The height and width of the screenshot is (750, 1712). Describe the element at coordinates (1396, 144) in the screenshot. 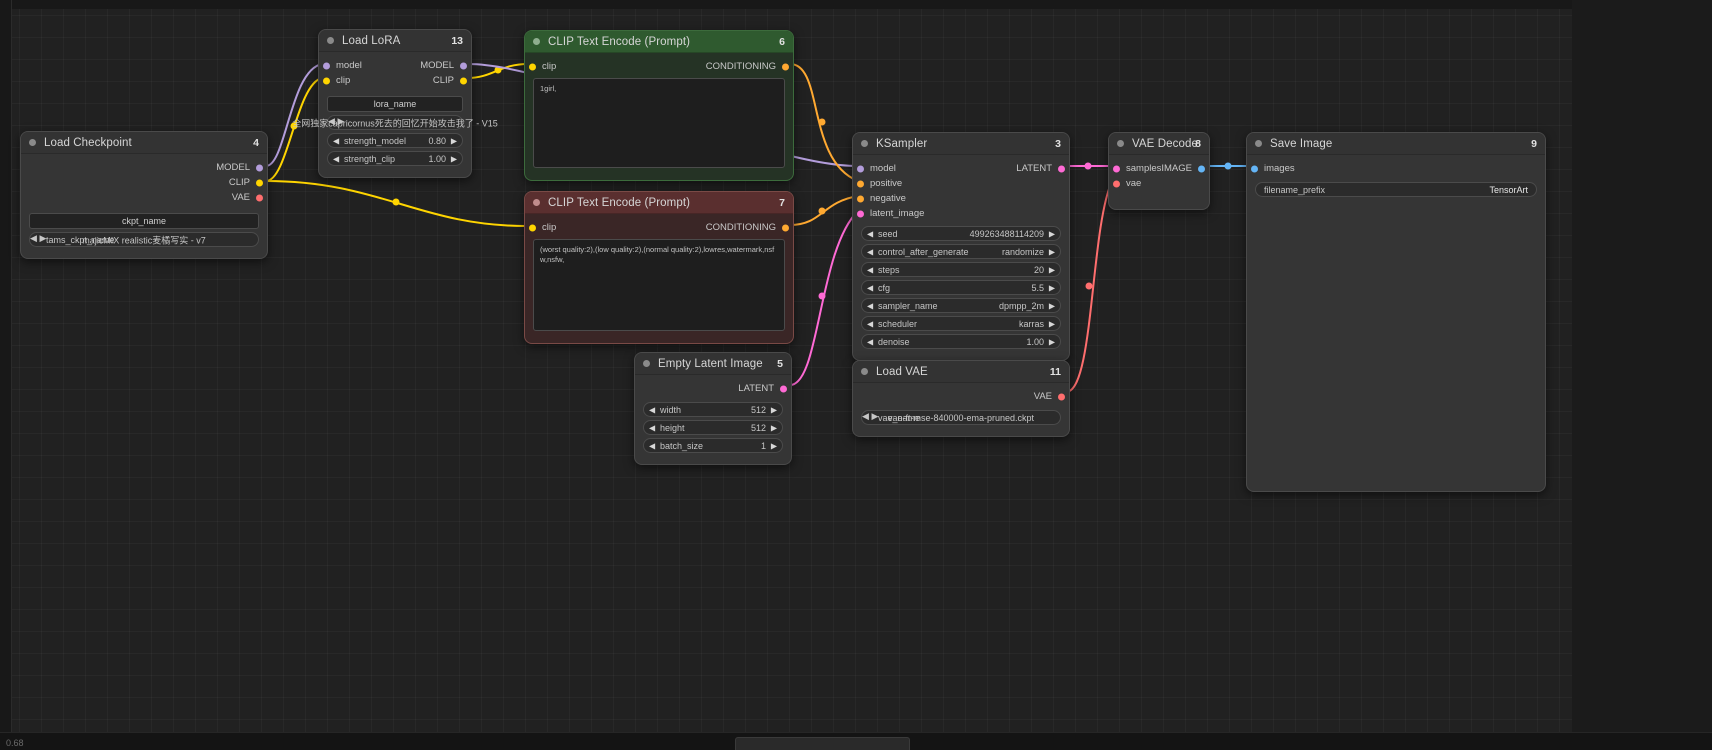

I see `node-title-bar: Save Image 9` at that location.